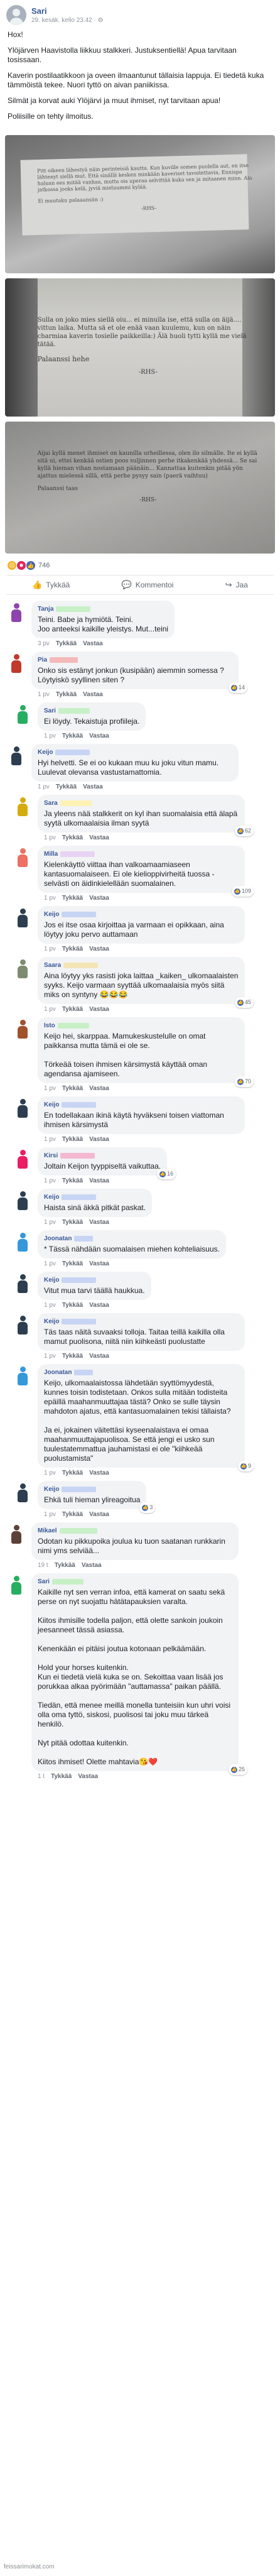 The height and width of the screenshot is (2576, 280). I want to click on post-timestamp: 29. kesäk. kello 23.42 ·, so click(64, 20).